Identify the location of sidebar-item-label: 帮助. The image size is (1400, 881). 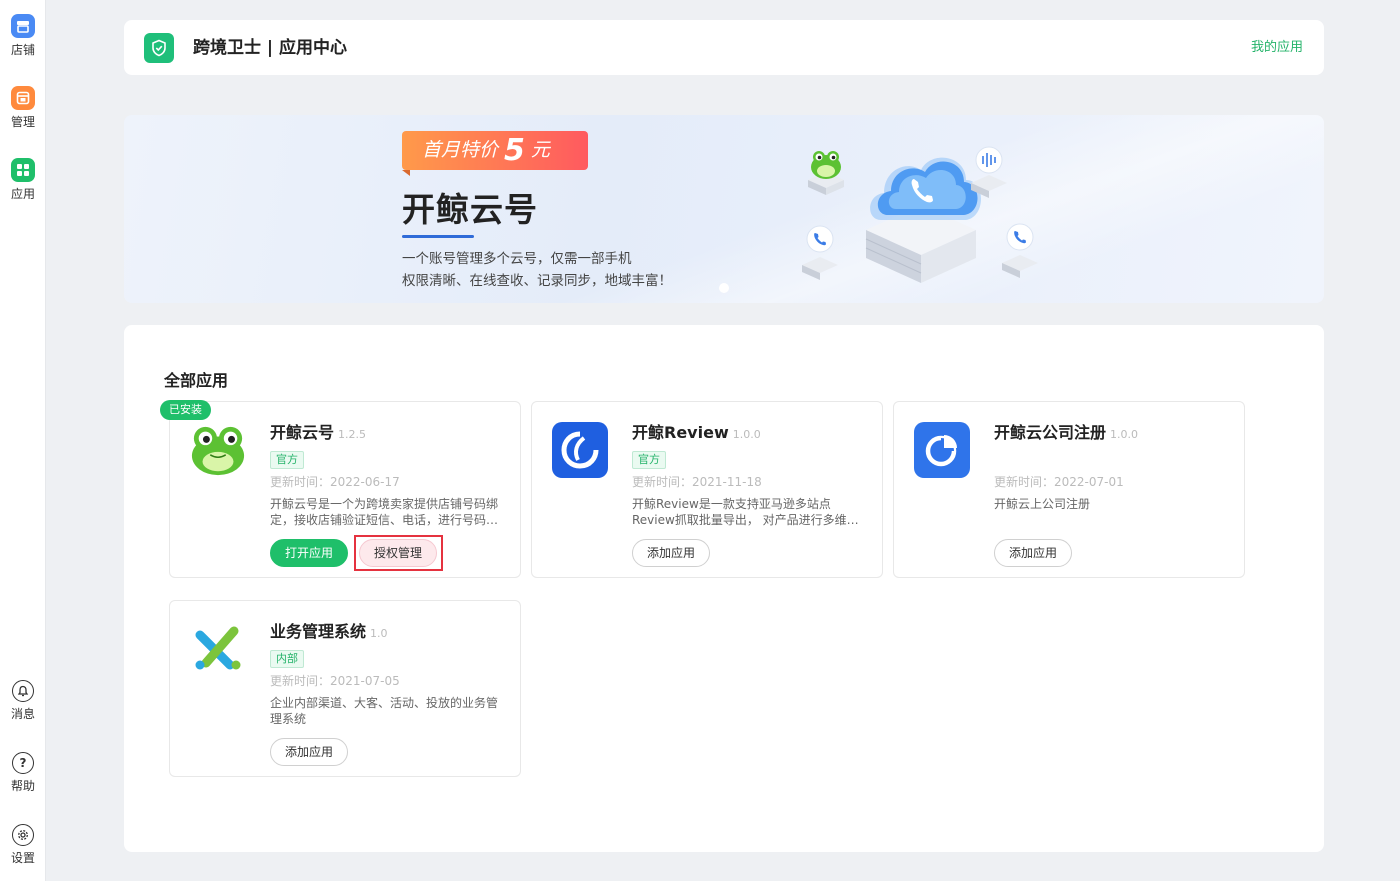
(22, 786).